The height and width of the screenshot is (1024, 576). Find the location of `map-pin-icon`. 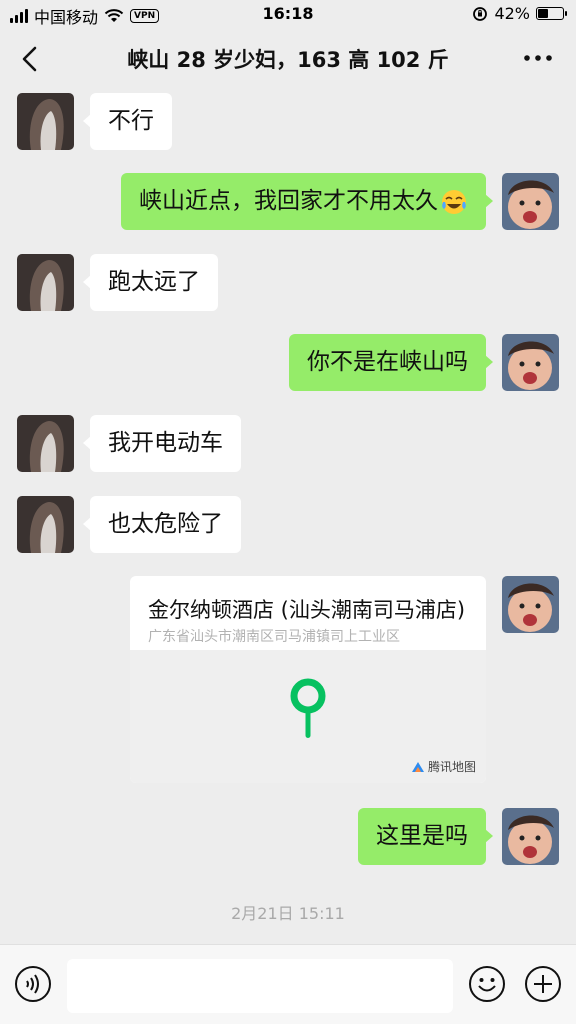

map-pin-icon is located at coordinates (308, 708).